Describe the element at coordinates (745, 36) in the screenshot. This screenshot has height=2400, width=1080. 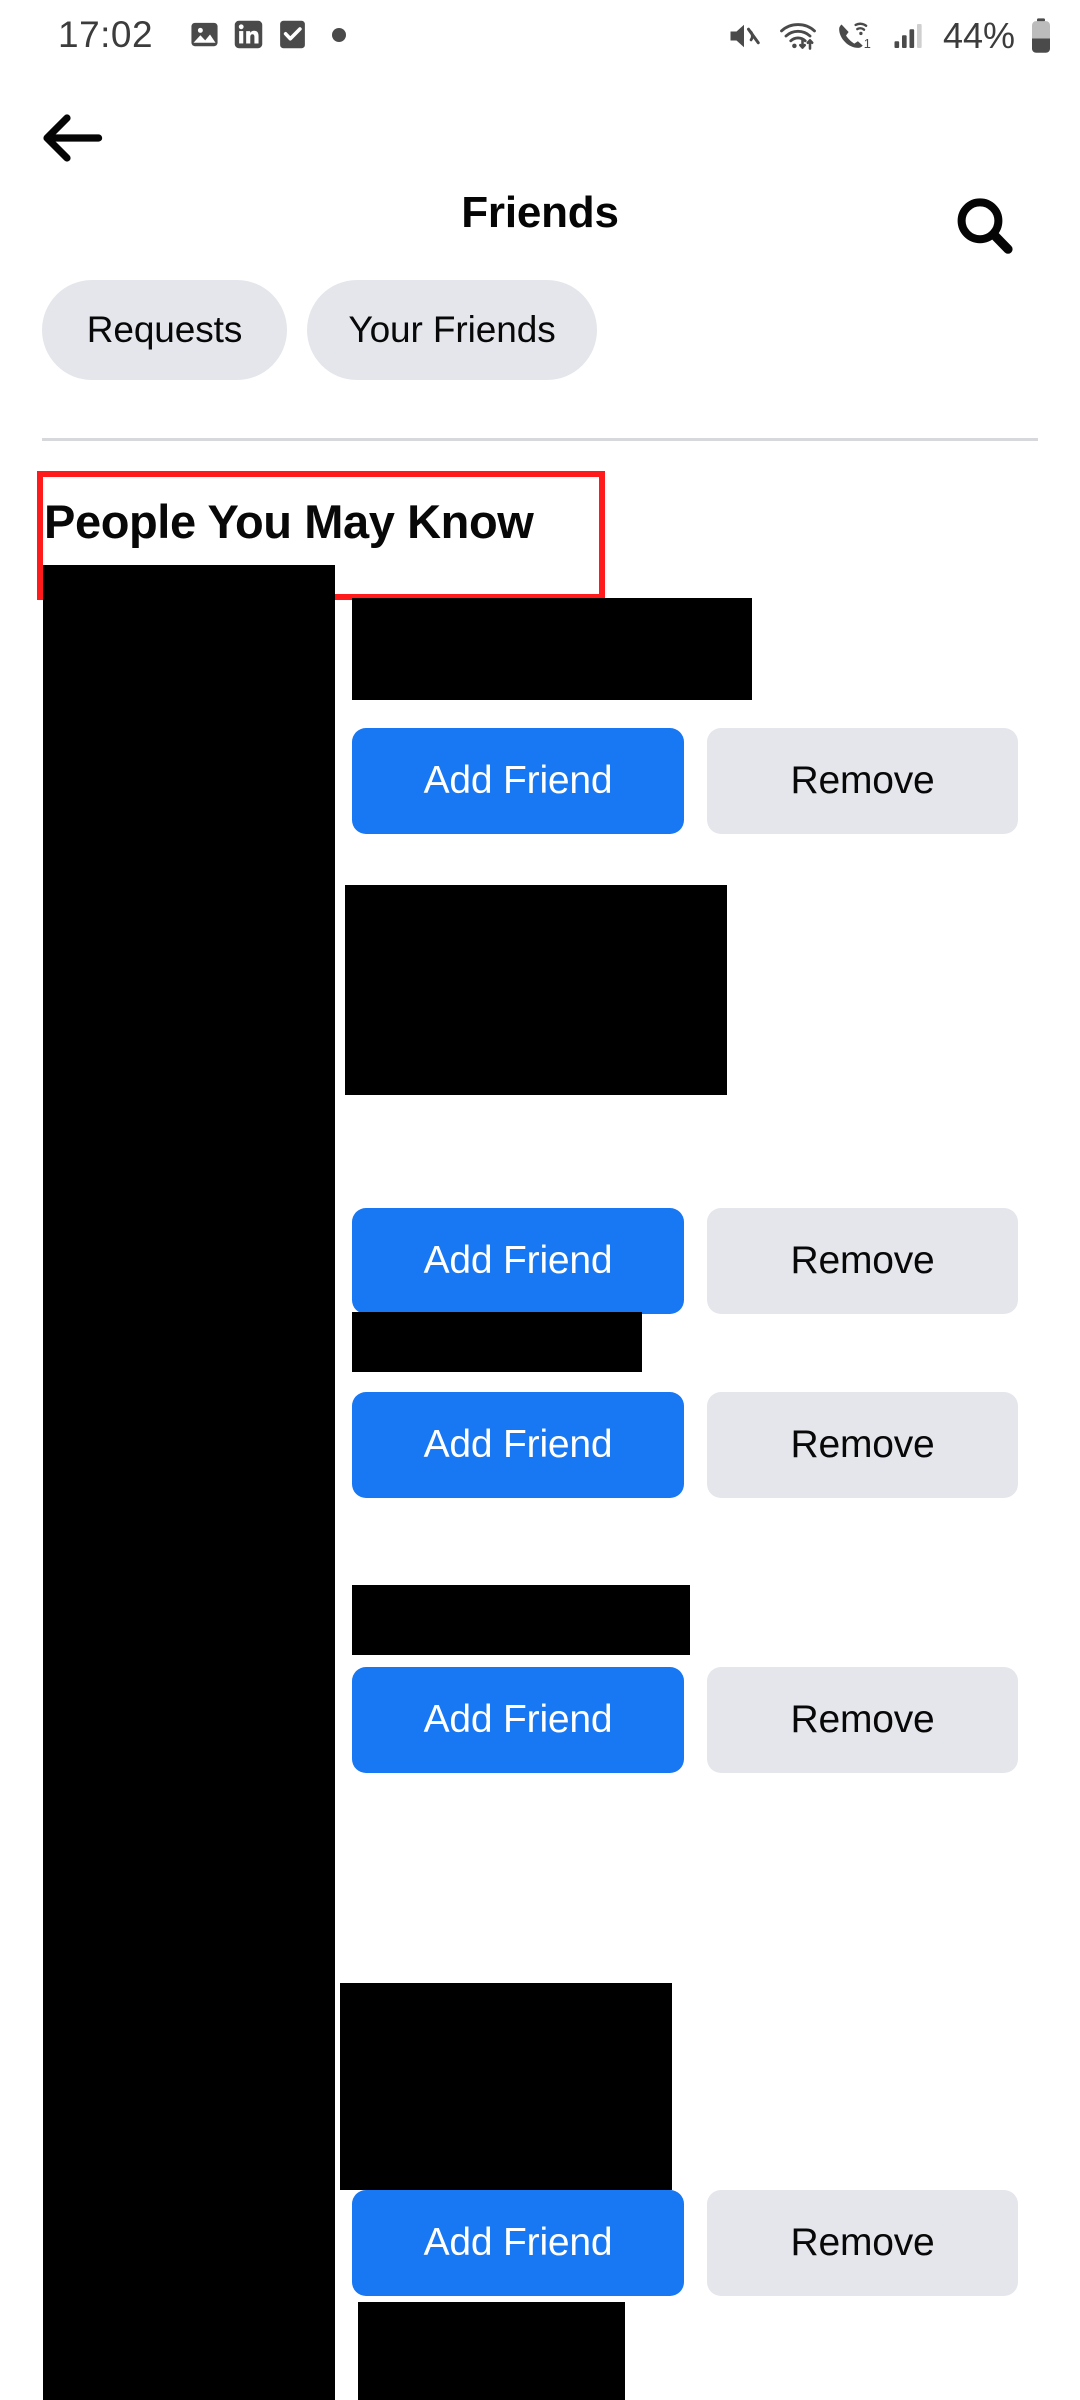
I see `mute-icon` at that location.